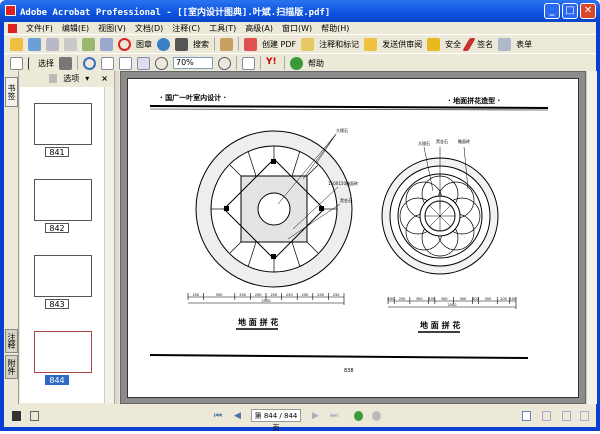 This screenshot has width=600, height=434. What do you see at coordinates (143, 63) in the screenshot?
I see `fit-width-icon` at bounding box center [143, 63].